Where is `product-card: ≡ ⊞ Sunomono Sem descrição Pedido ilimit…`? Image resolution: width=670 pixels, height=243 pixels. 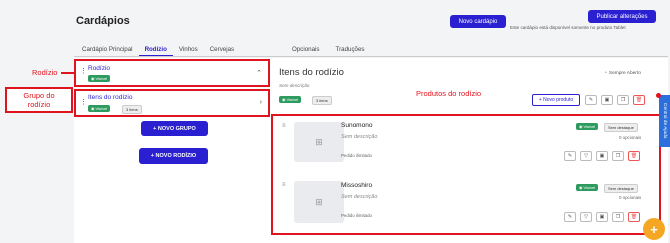 product-card: ≡ ⊞ Sunomono Sem descrição Pedido ilimit… is located at coordinates (466, 144).